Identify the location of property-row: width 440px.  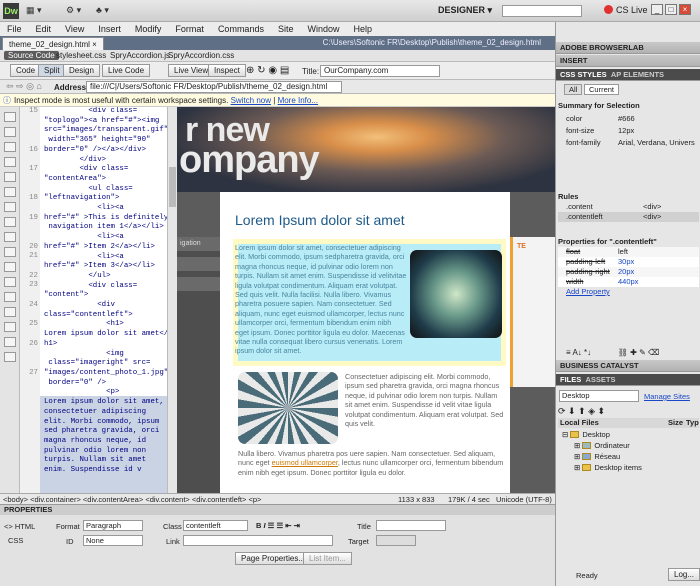
(628, 282).